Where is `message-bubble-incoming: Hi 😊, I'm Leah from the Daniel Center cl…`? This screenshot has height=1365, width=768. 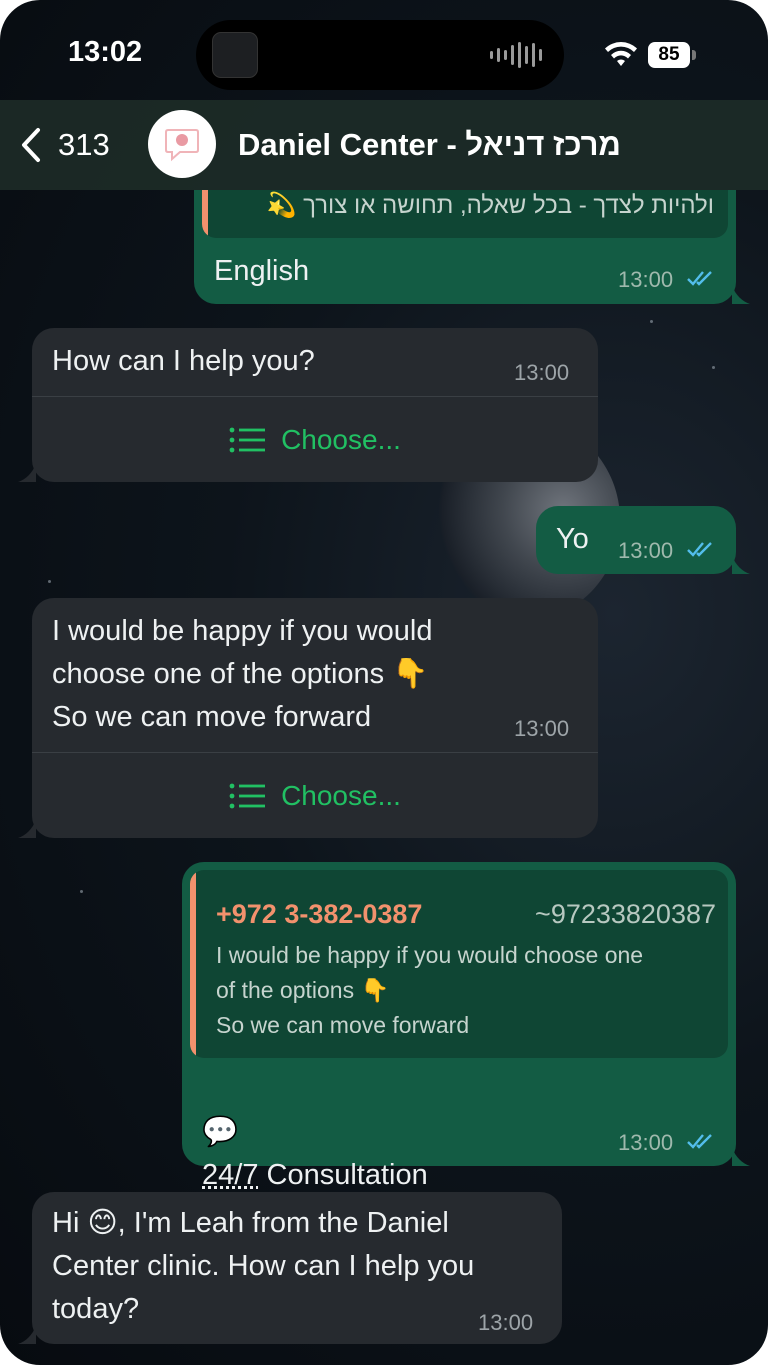
message-bubble-incoming: Hi 😊, I'm Leah from the Daniel Center cl… is located at coordinates (297, 1268).